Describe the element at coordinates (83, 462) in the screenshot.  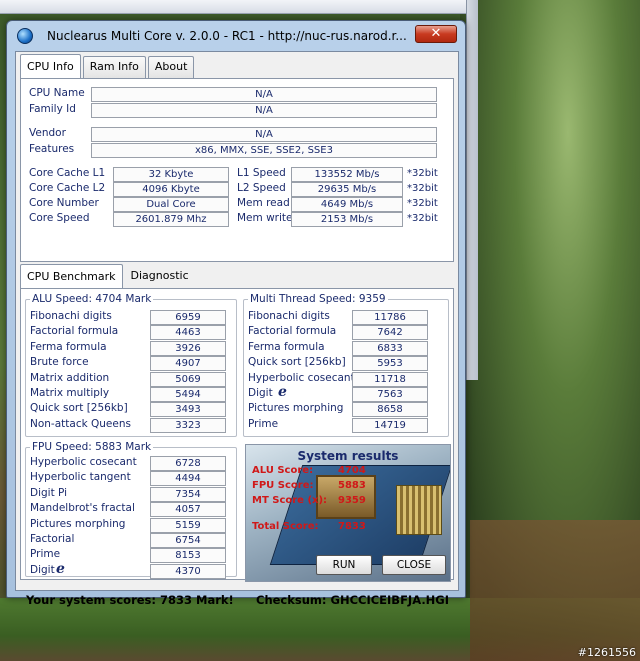
I see `fpu-row-label: Hyperbolic cosecant` at that location.